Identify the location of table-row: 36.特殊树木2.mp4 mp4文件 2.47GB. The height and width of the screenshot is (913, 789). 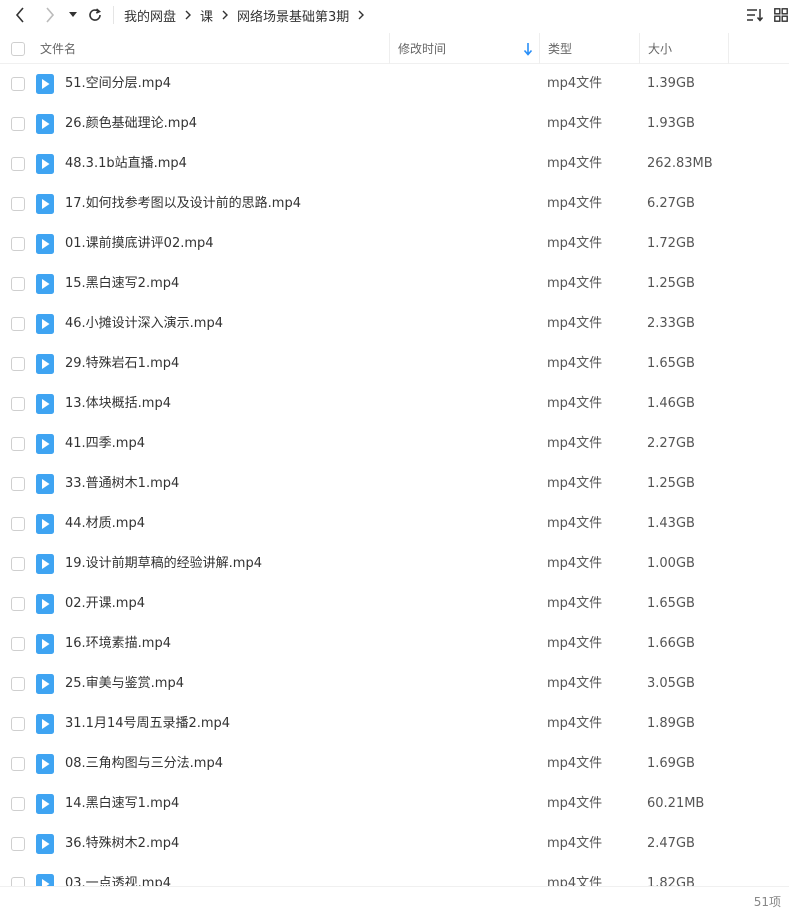
(394, 844).